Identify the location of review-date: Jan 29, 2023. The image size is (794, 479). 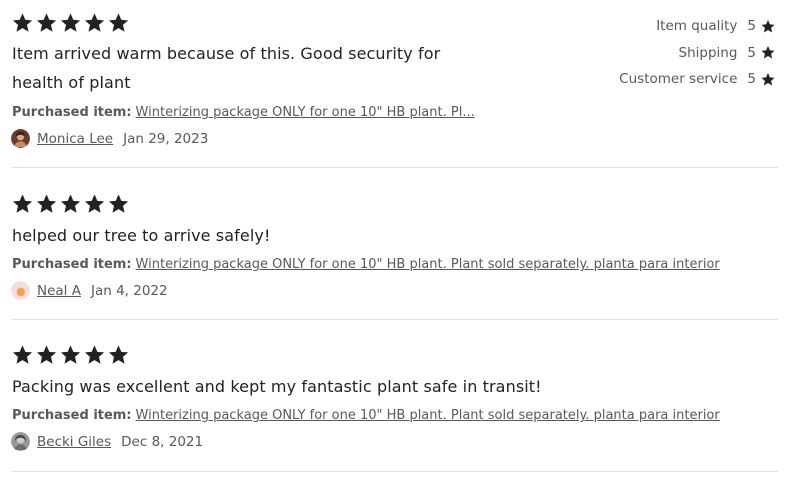
(166, 138).